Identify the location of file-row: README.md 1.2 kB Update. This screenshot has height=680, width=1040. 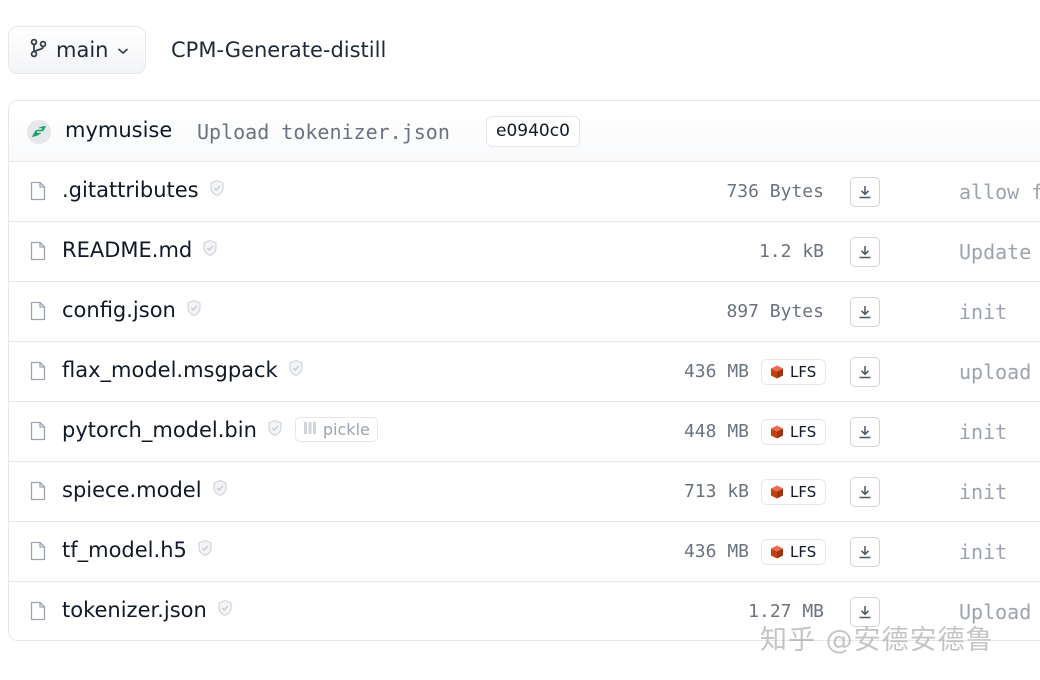
(524, 252).